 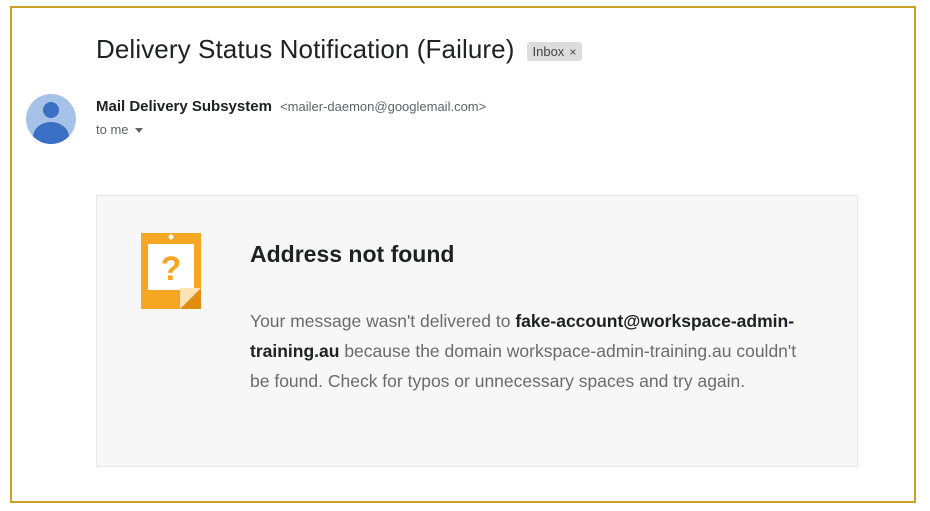 What do you see at coordinates (383, 321) in the screenshot?
I see `message-prefix: Your message wasn't delivered to` at bounding box center [383, 321].